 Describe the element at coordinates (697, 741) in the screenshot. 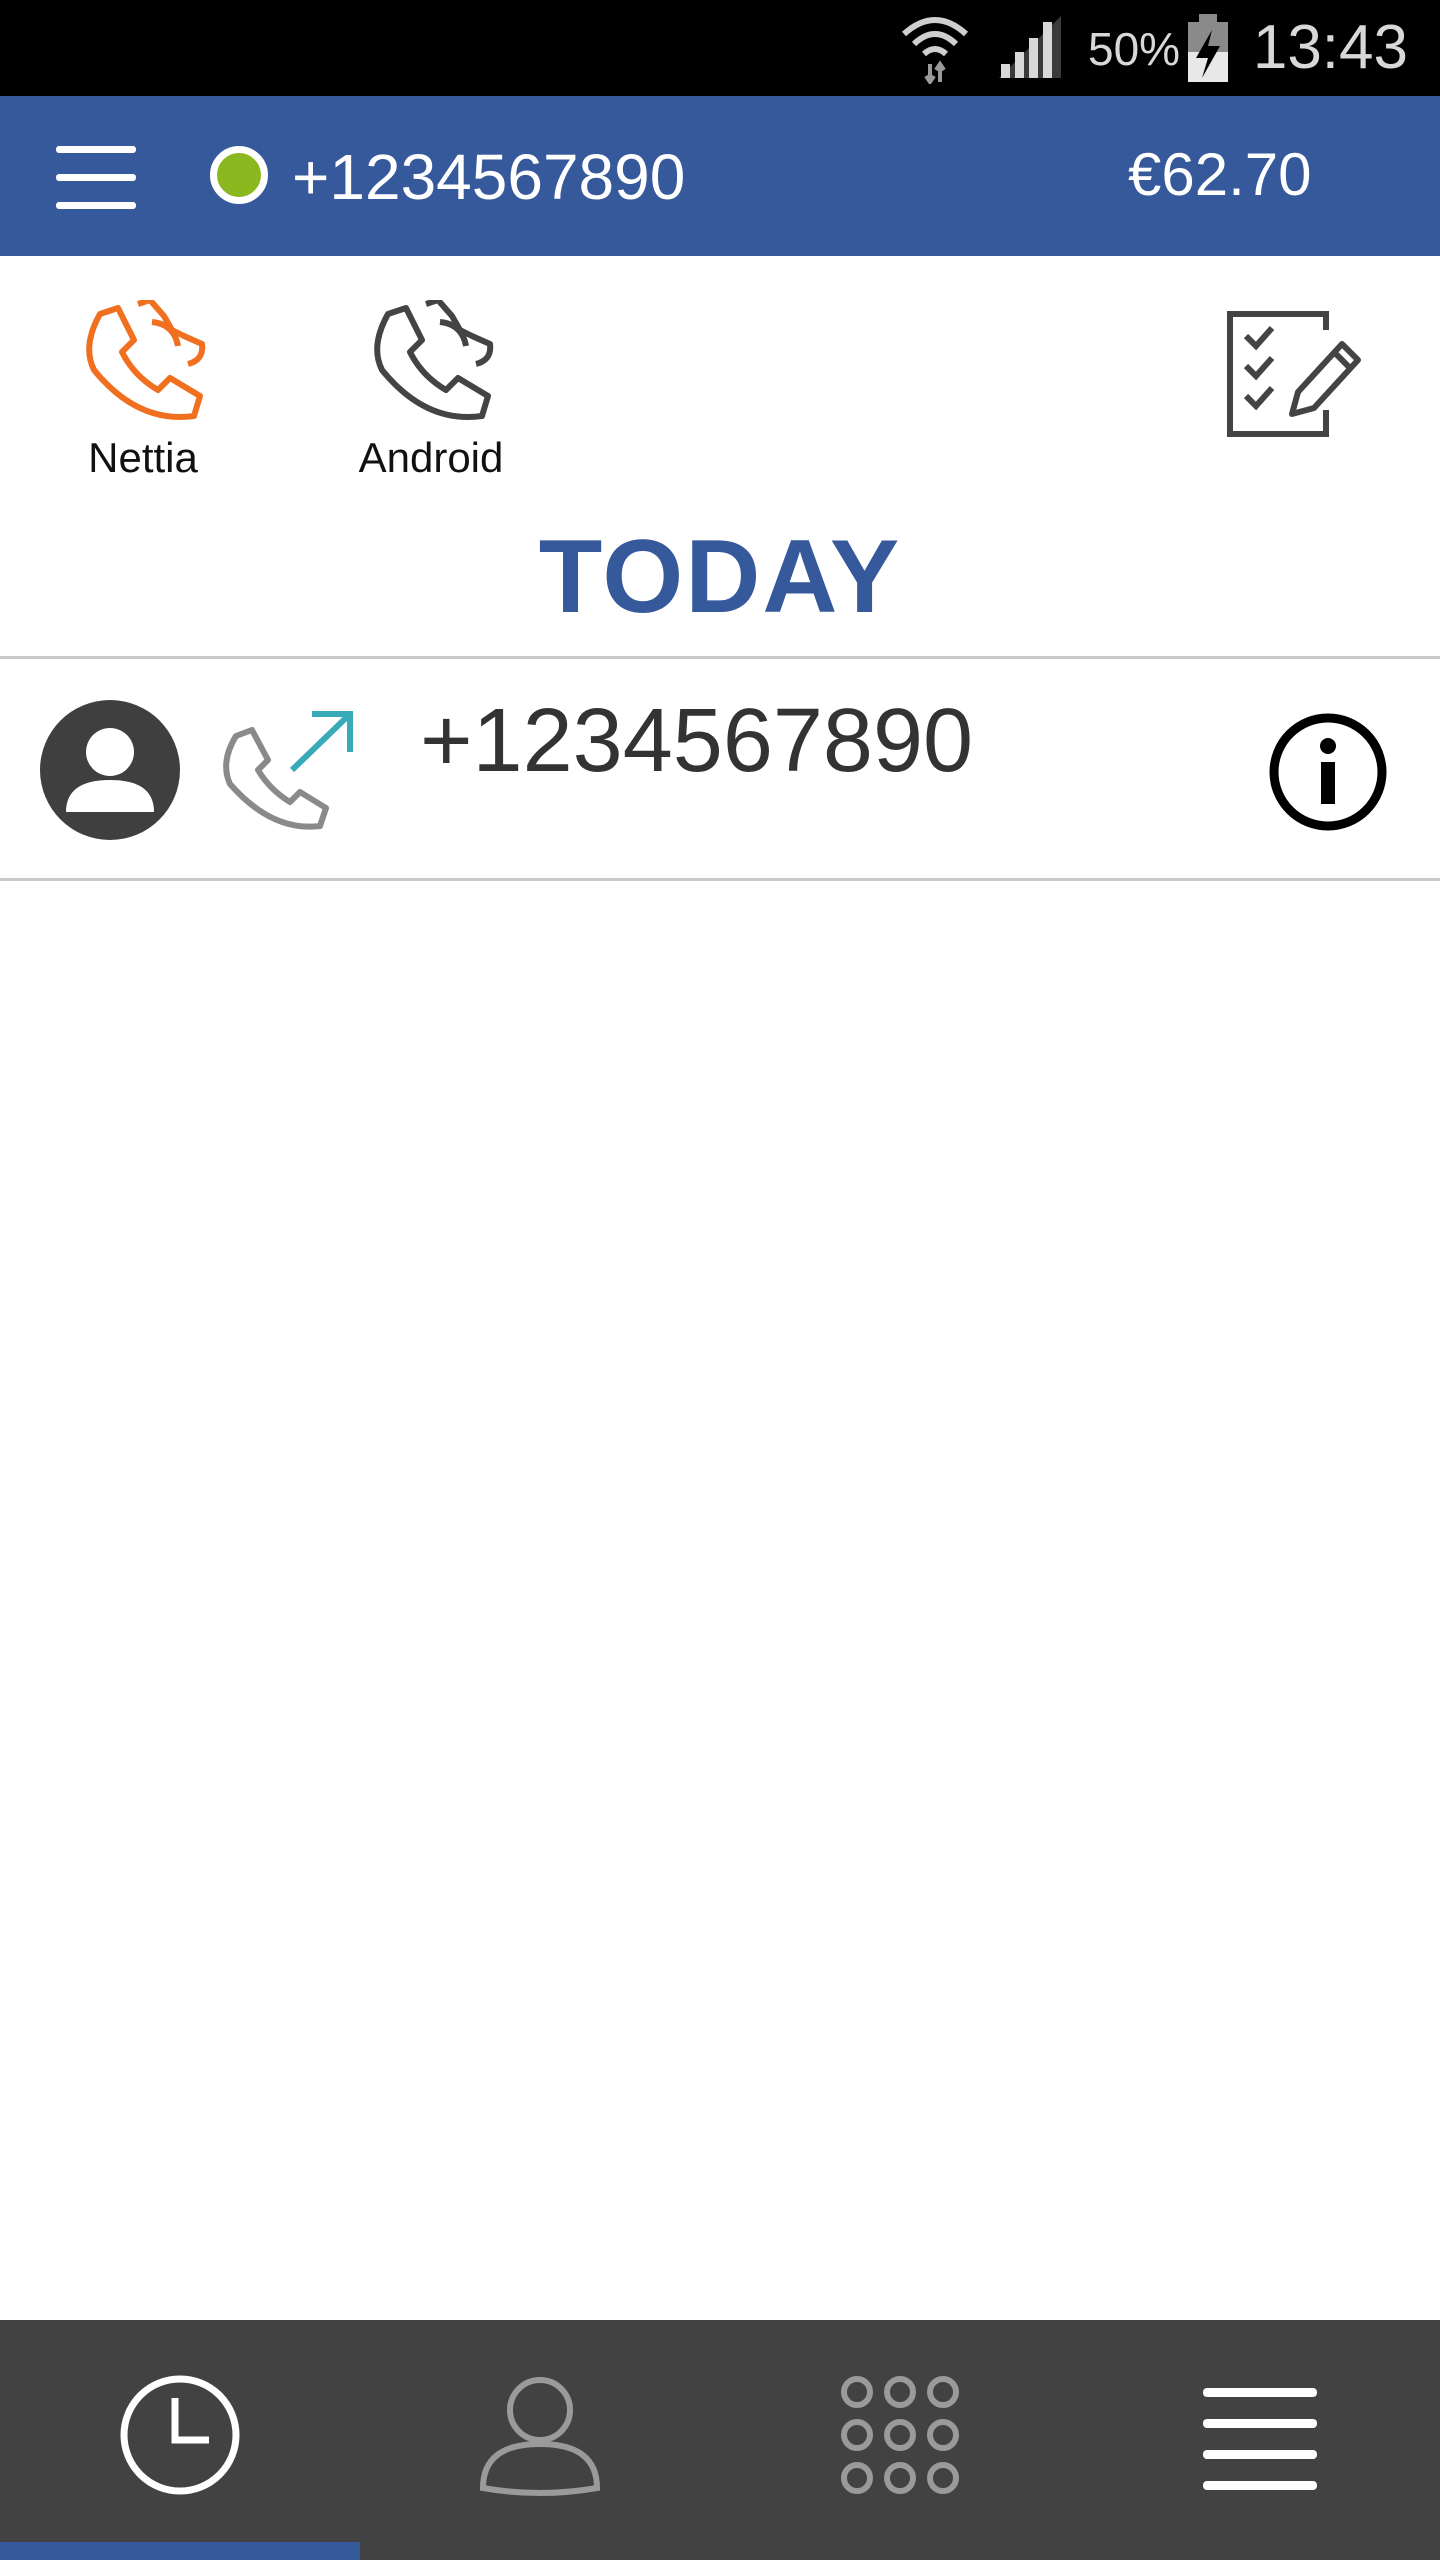

I see `call-number: +1234567890` at that location.